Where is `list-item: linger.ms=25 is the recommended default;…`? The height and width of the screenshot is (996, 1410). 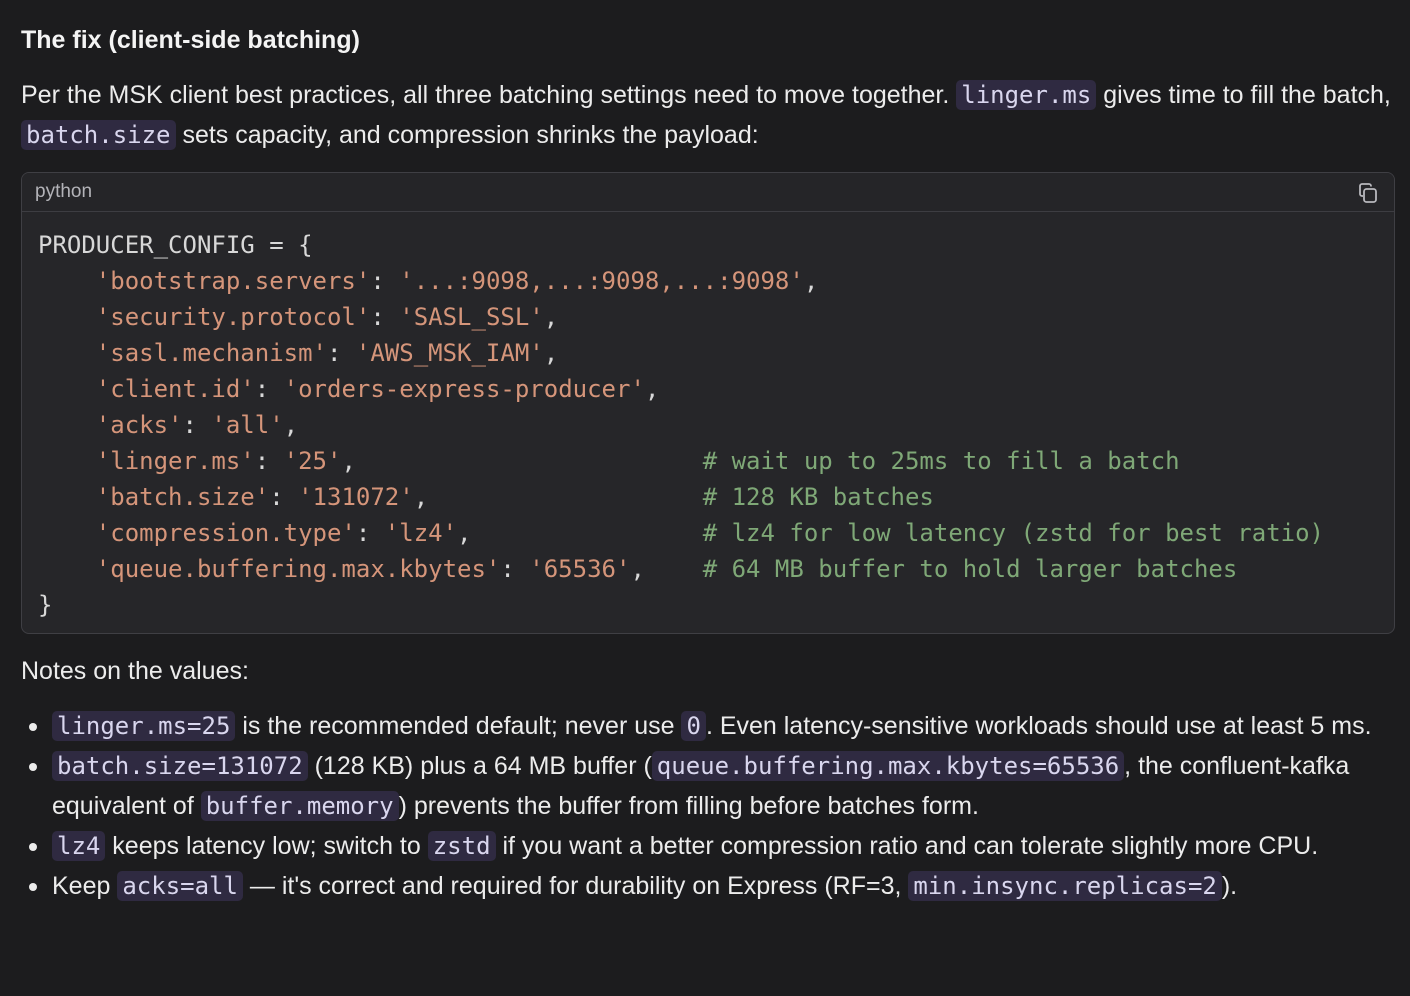
list-item: linger.ms=25 is the recommended default;… is located at coordinates (712, 726).